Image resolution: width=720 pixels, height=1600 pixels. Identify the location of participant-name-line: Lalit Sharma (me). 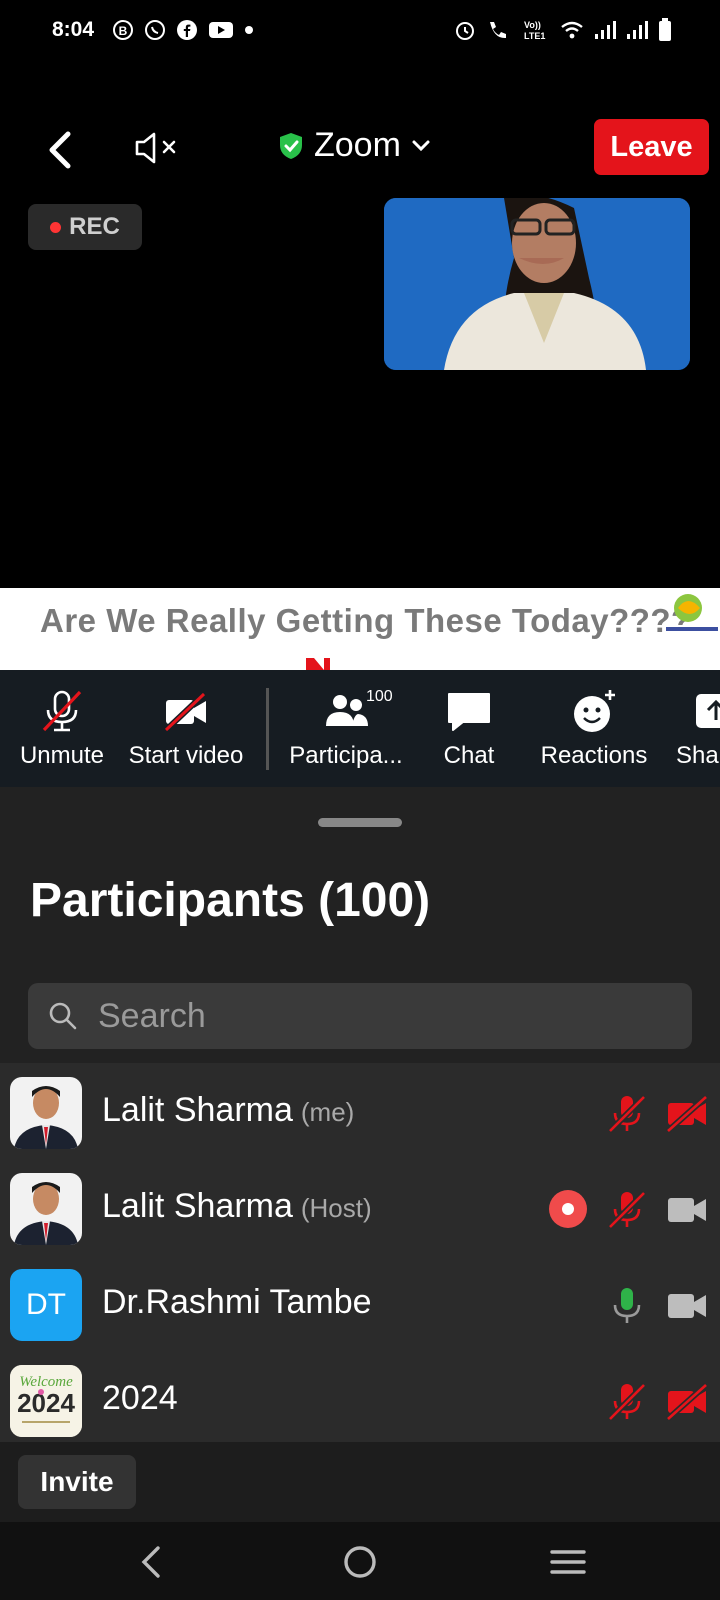
(228, 1110).